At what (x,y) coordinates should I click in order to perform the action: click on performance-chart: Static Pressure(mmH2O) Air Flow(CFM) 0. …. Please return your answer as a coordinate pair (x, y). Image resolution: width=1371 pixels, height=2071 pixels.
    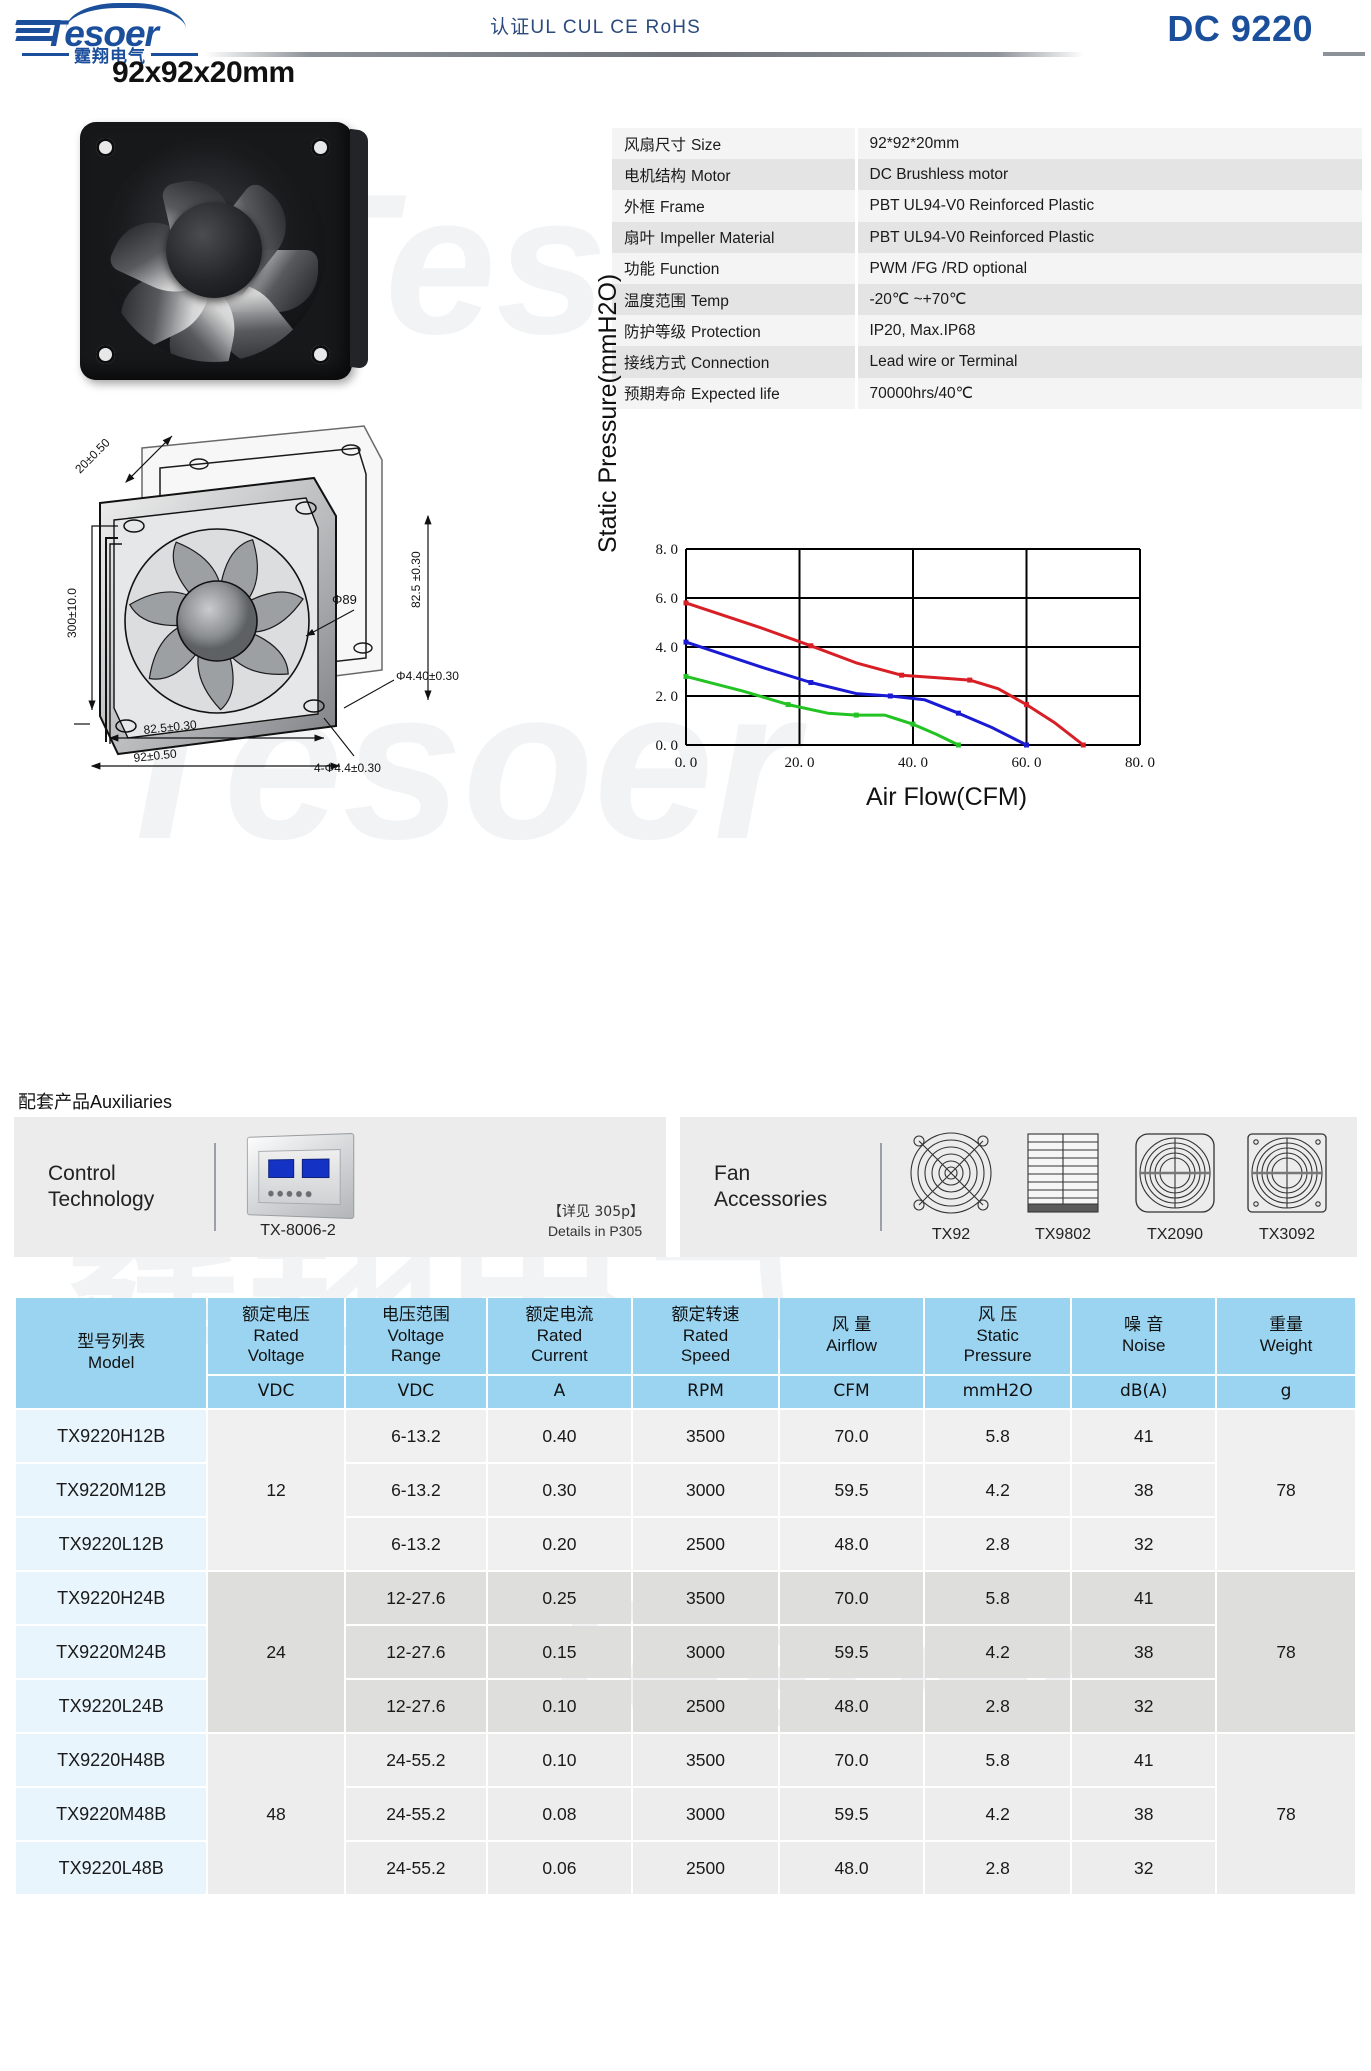
    Looking at the image, I should click on (947, 554).